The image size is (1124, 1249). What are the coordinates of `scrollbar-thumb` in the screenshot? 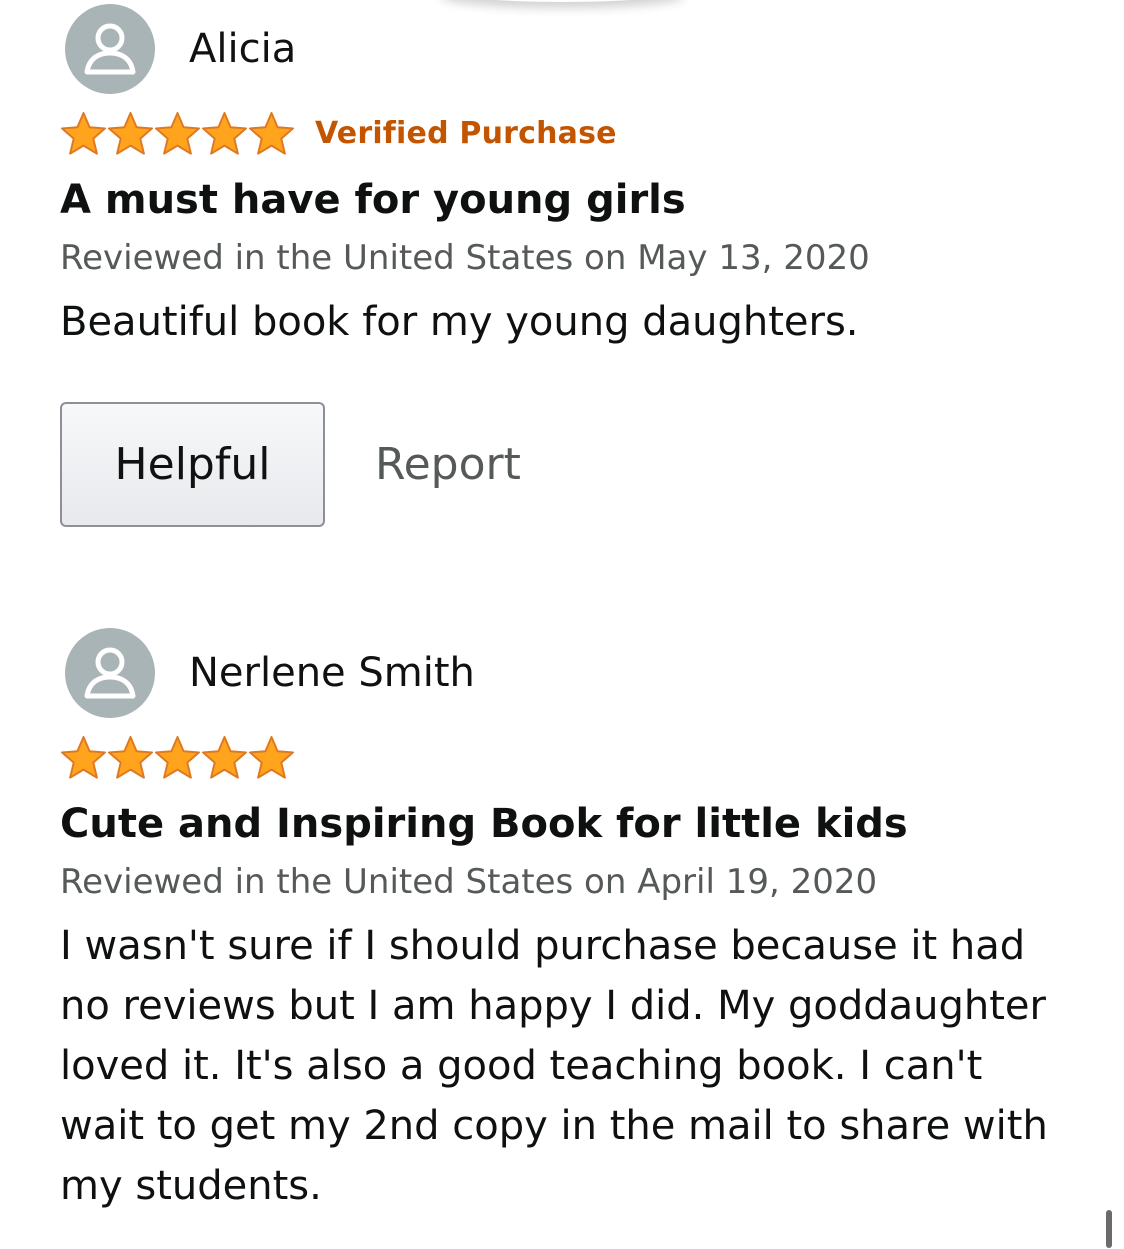 It's located at (1109, 1229).